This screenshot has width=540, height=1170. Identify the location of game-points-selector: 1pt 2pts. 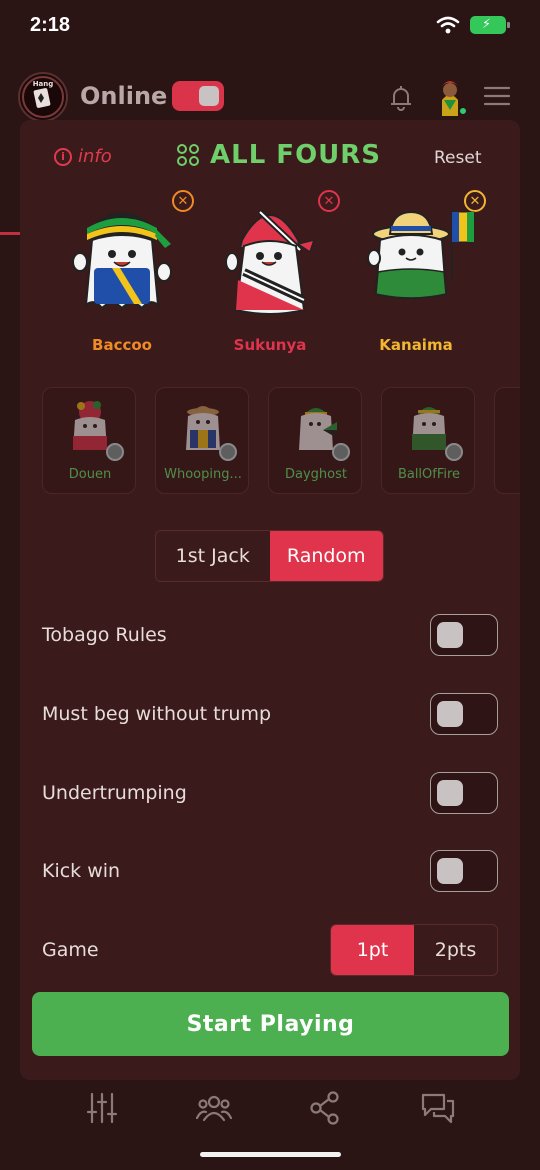
(414, 950).